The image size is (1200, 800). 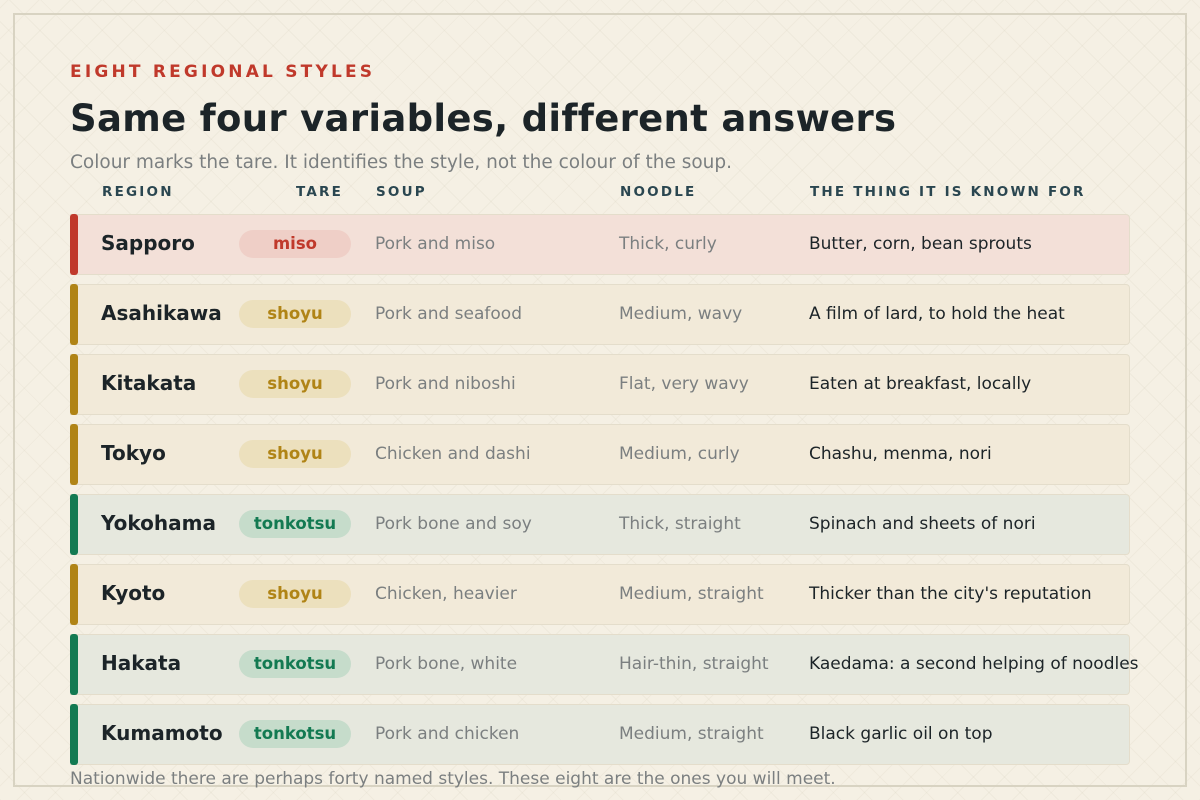 What do you see at coordinates (158, 523) in the screenshot?
I see `region-name: Yokohama` at bounding box center [158, 523].